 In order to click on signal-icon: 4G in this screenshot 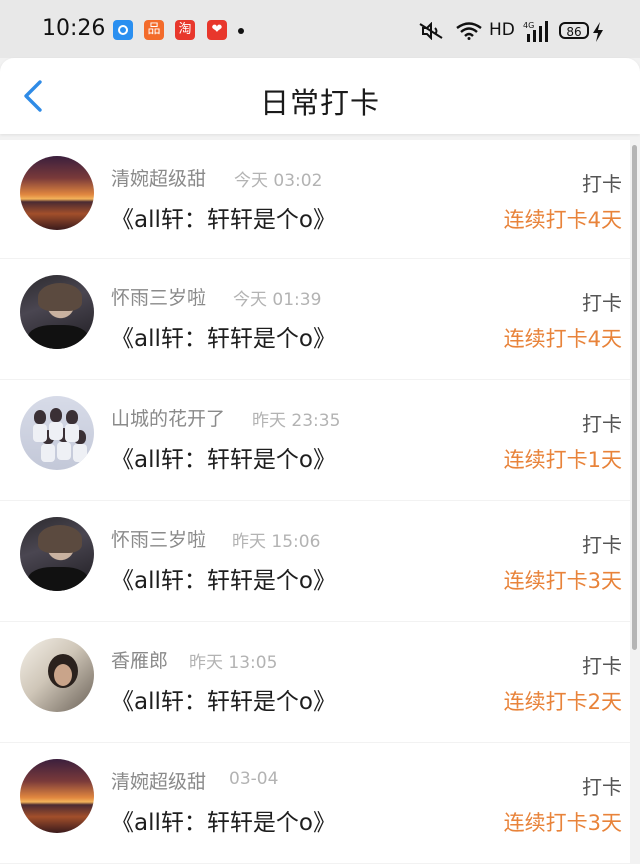, I will do `click(535, 31)`.